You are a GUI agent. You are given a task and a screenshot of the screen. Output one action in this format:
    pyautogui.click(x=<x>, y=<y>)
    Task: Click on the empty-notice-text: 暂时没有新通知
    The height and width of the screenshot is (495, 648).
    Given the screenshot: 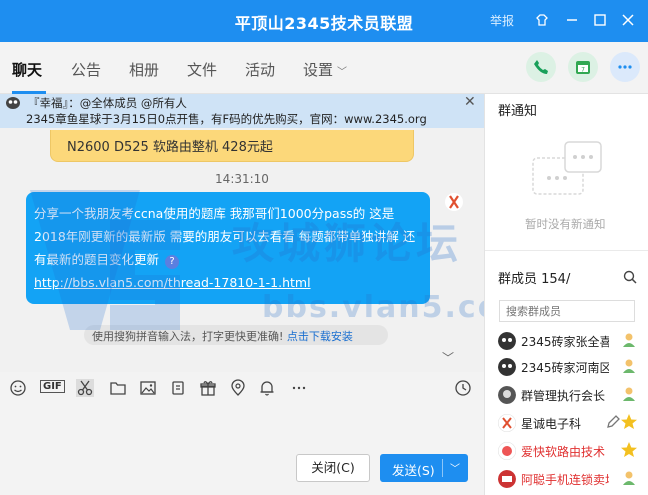 What is the action you would take?
    pyautogui.click(x=565, y=224)
    